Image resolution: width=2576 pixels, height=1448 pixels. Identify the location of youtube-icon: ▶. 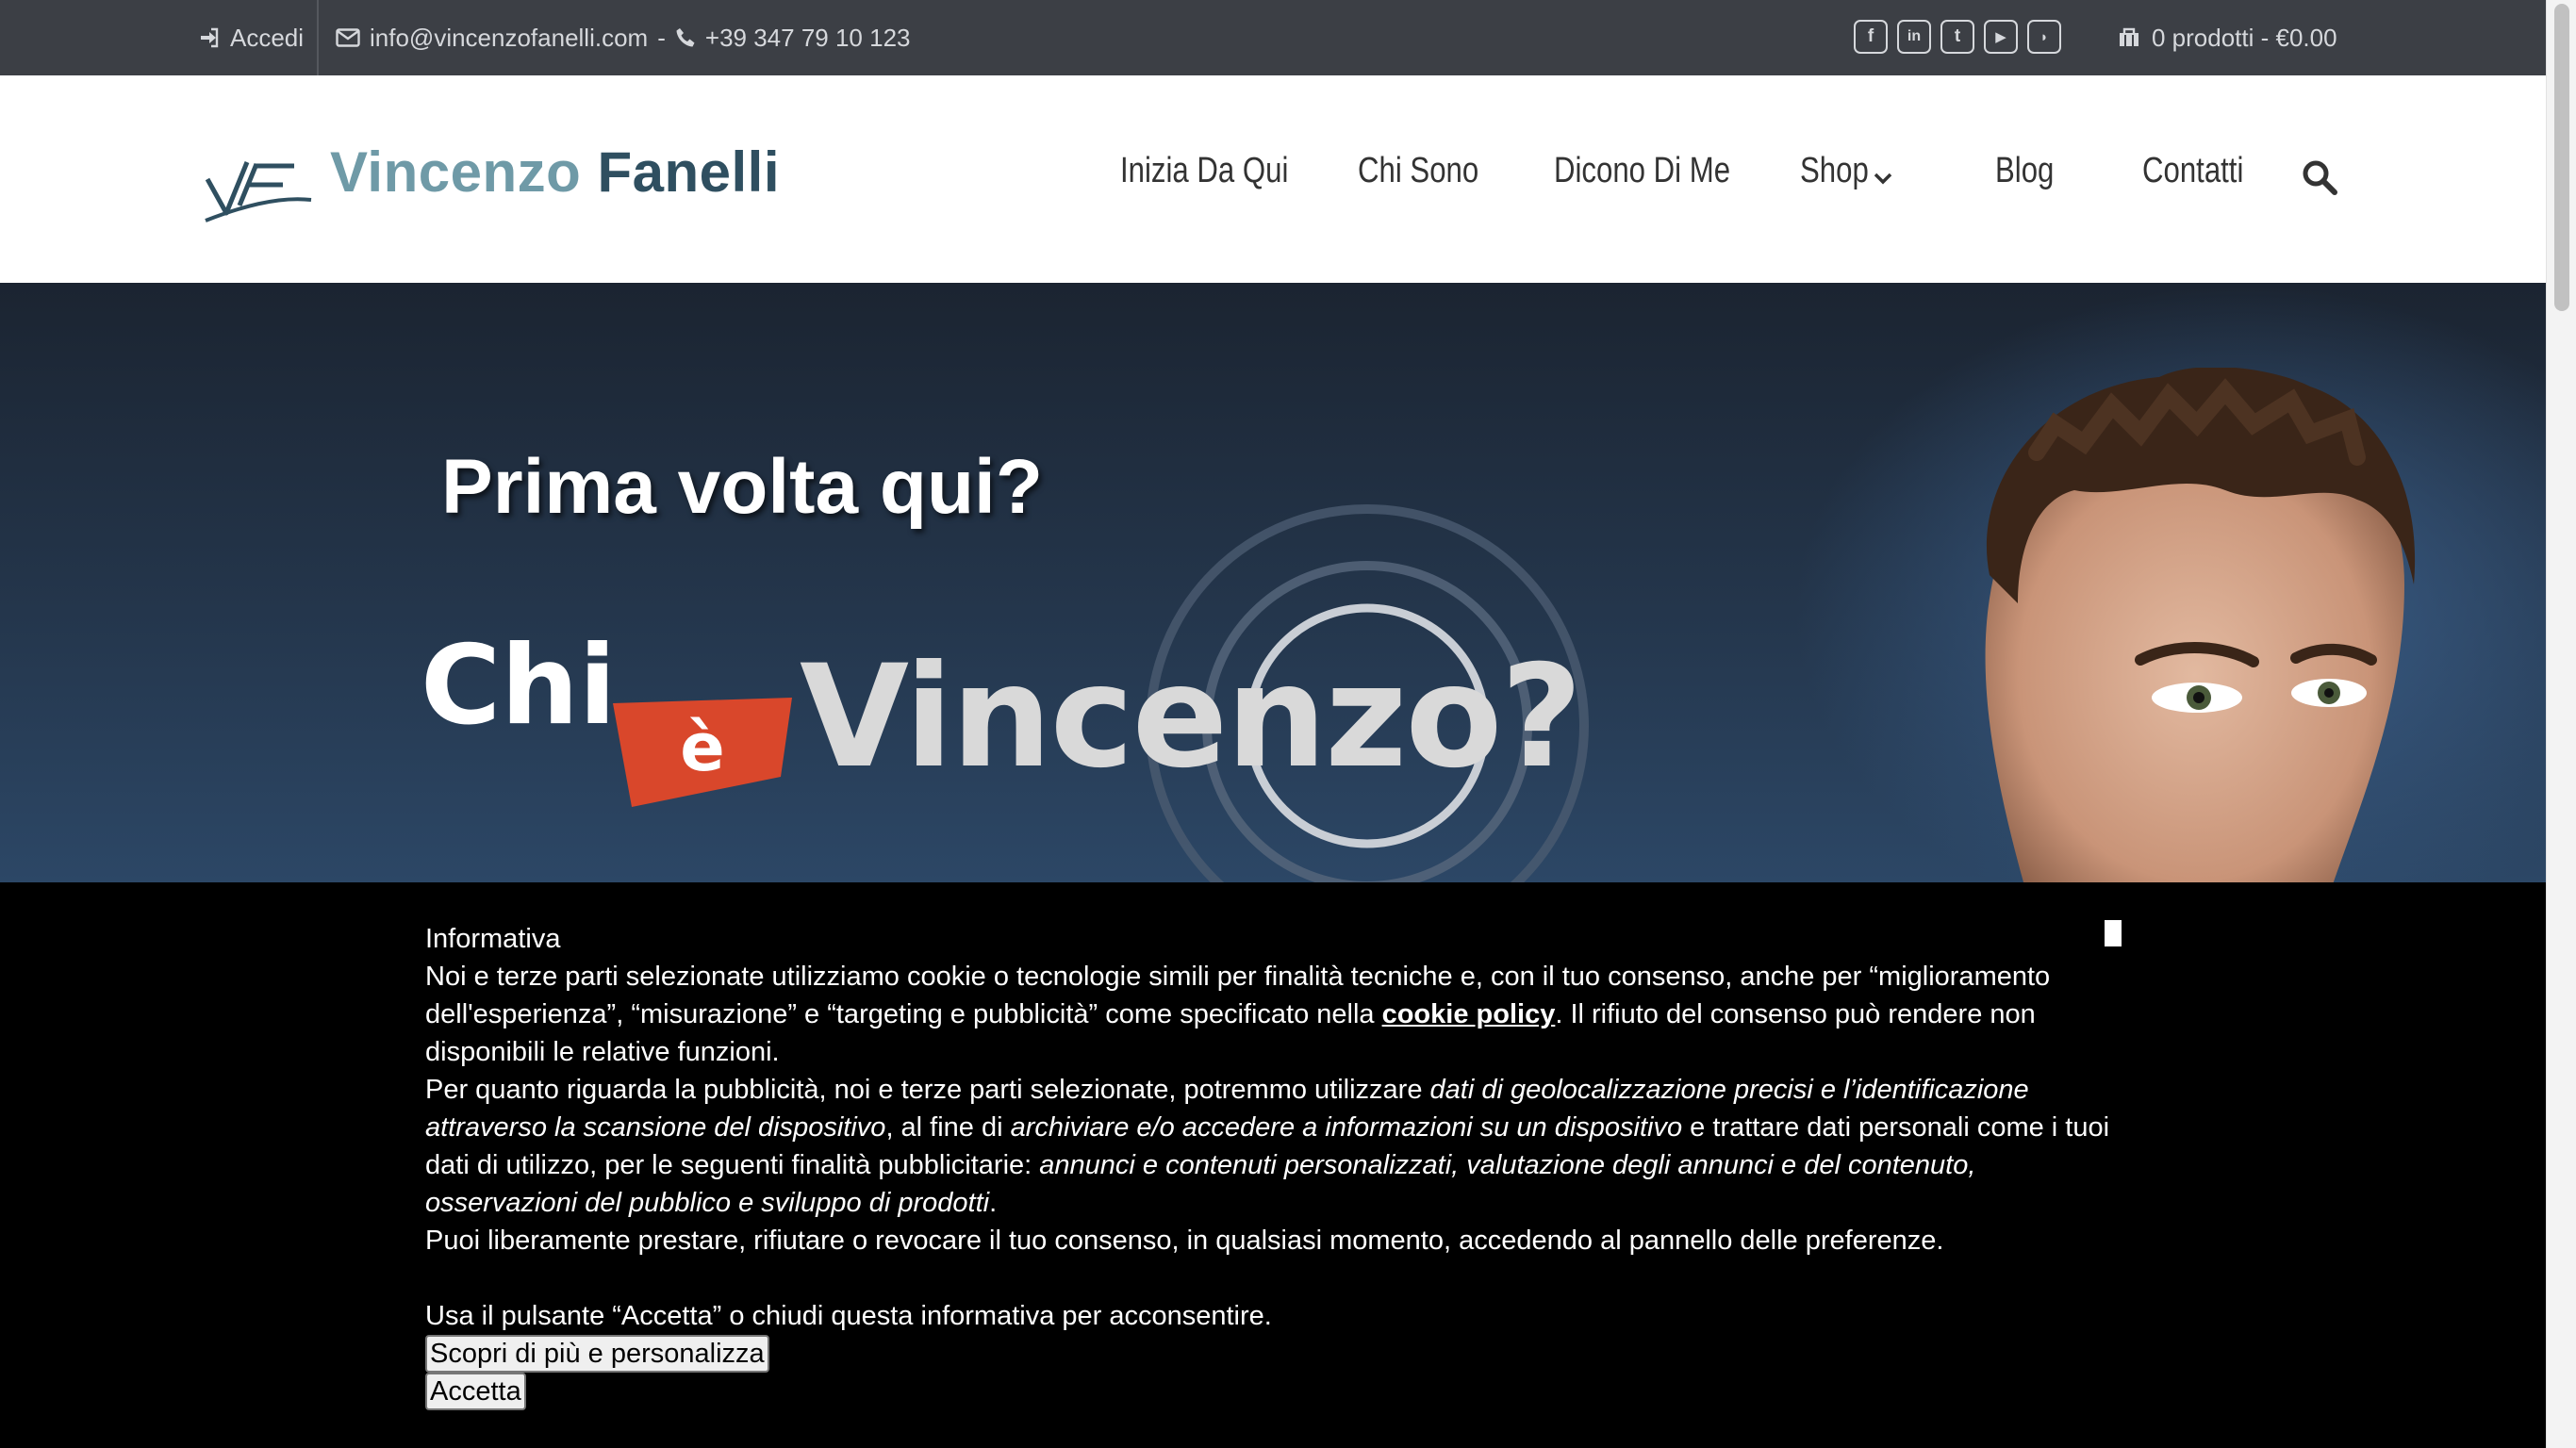
(2001, 37).